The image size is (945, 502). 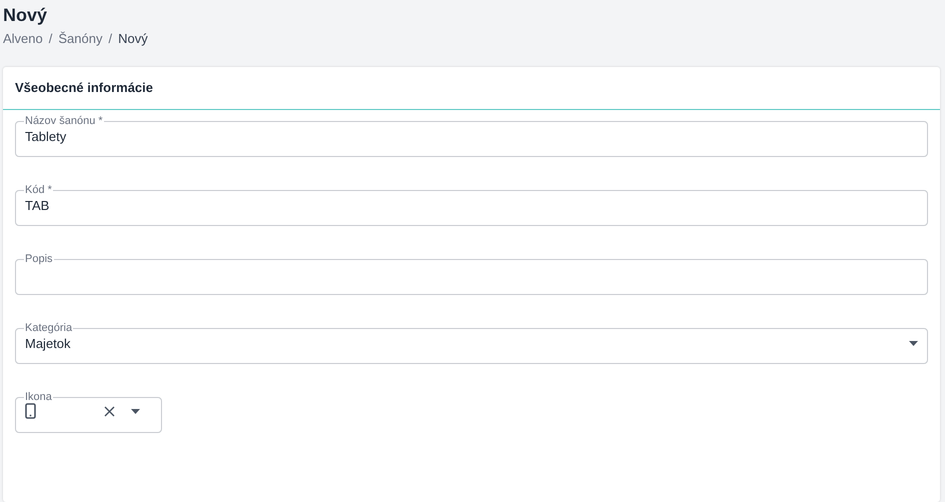 What do you see at coordinates (23, 39) in the screenshot?
I see `breadcrumb-link: Alveno` at bounding box center [23, 39].